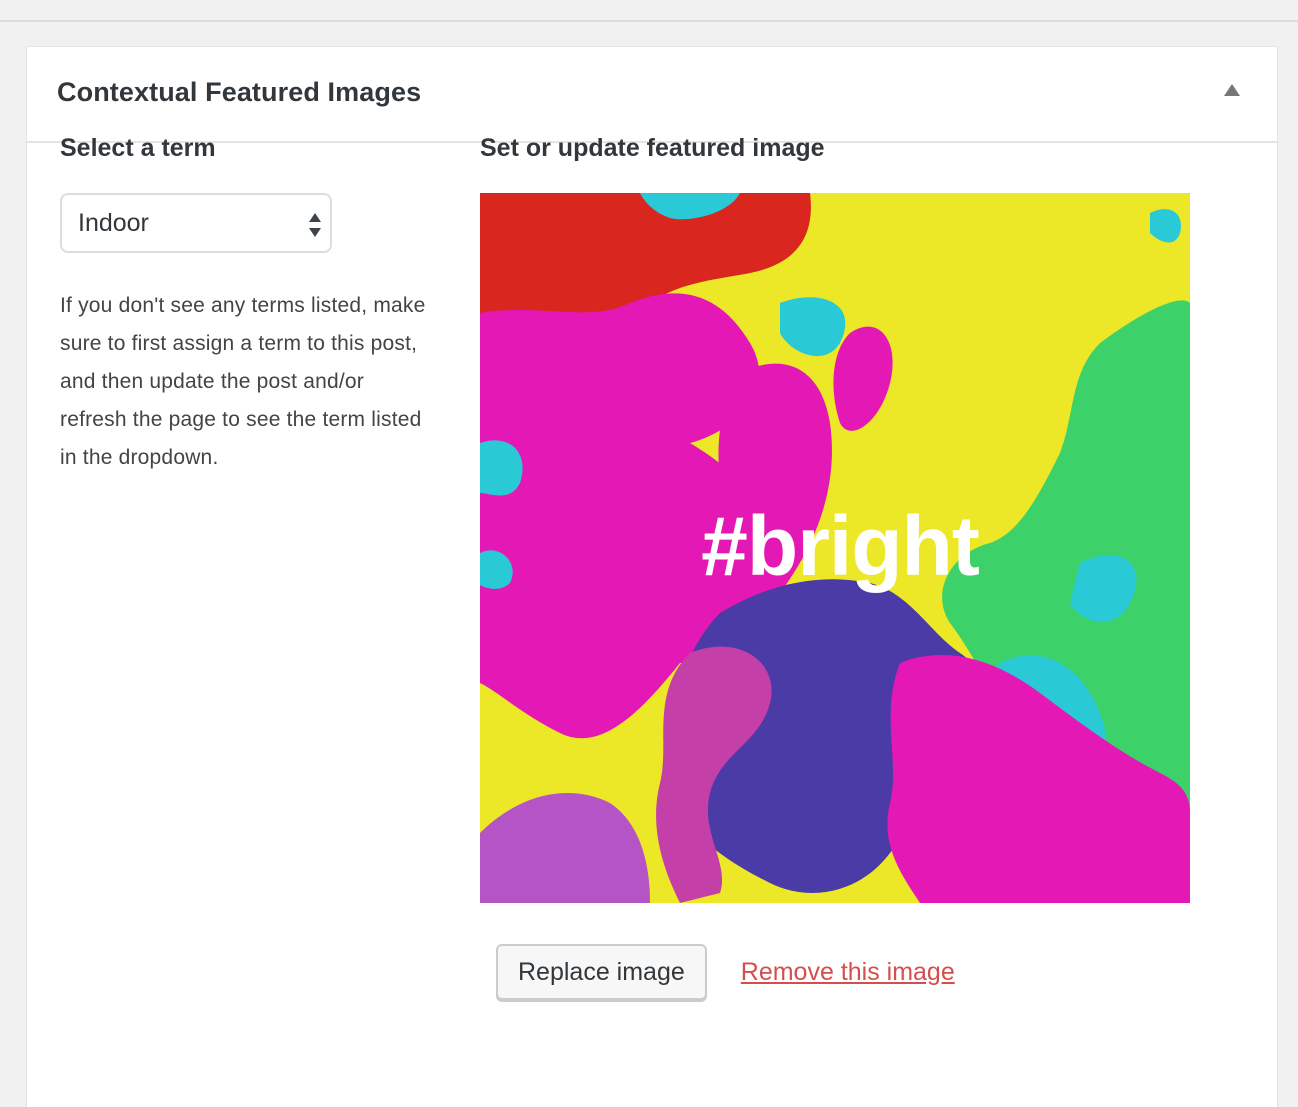  I want to click on image-actions: Replace image Remove this image, so click(725, 972).